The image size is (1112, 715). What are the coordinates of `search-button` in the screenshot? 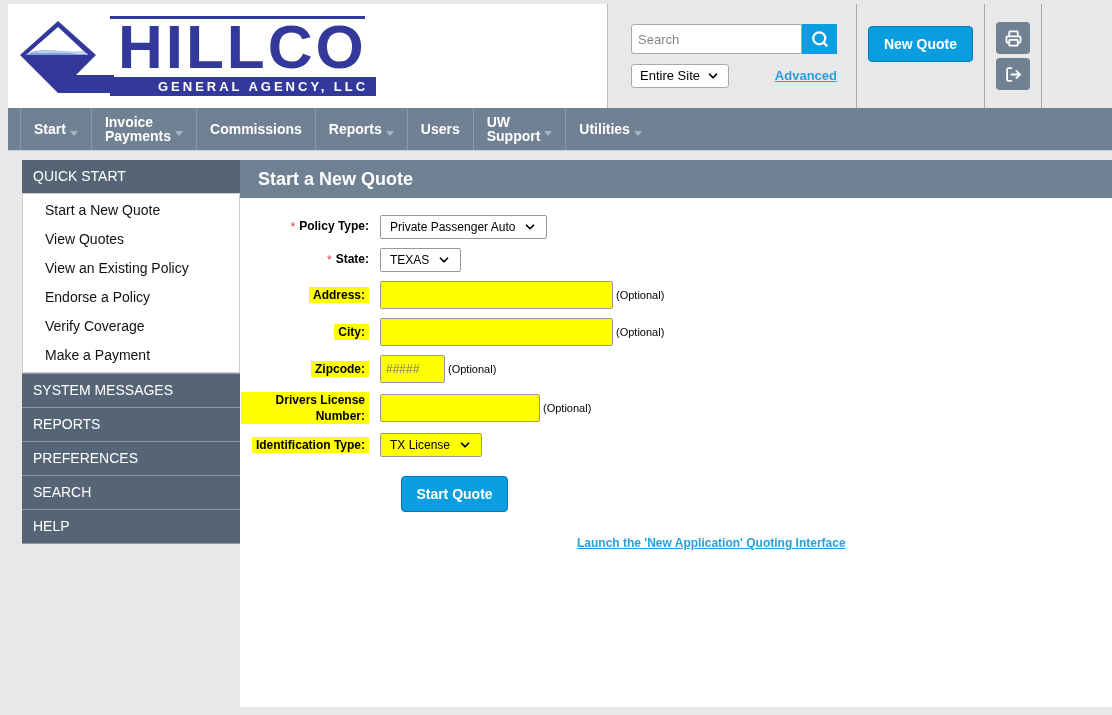 It's located at (819, 39).